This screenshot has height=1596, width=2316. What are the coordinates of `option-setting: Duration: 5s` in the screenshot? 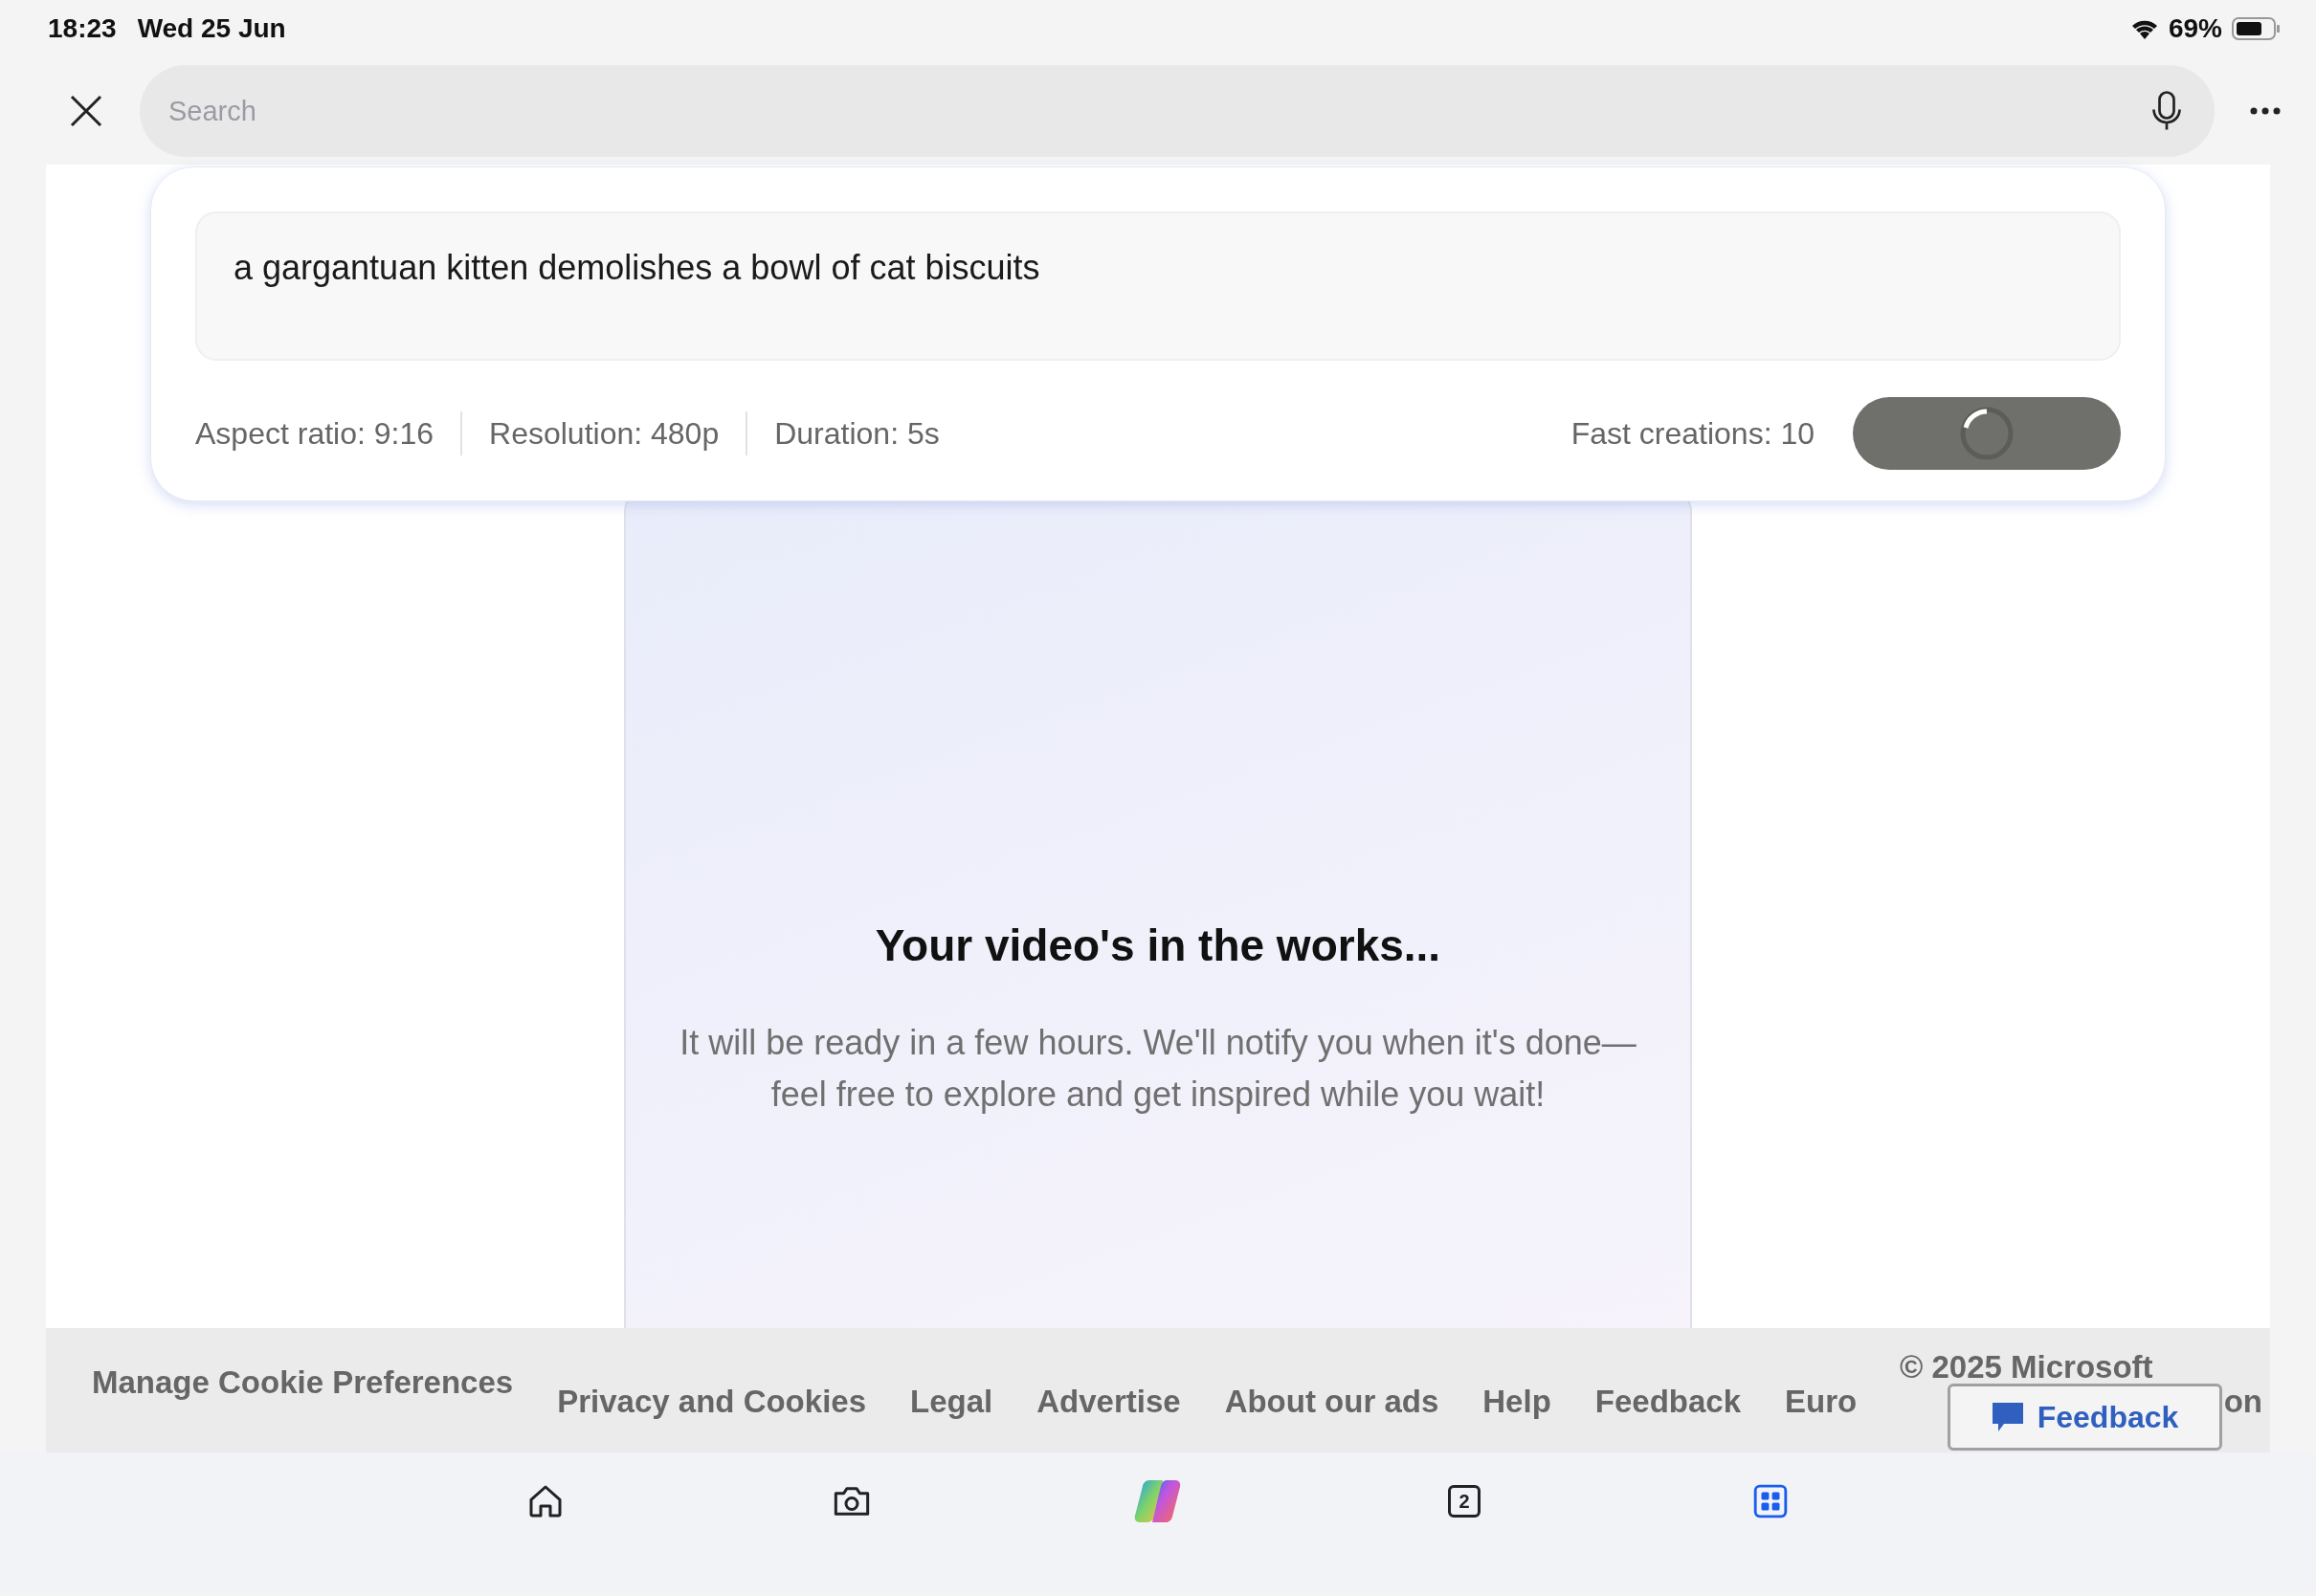 It's located at (856, 433).